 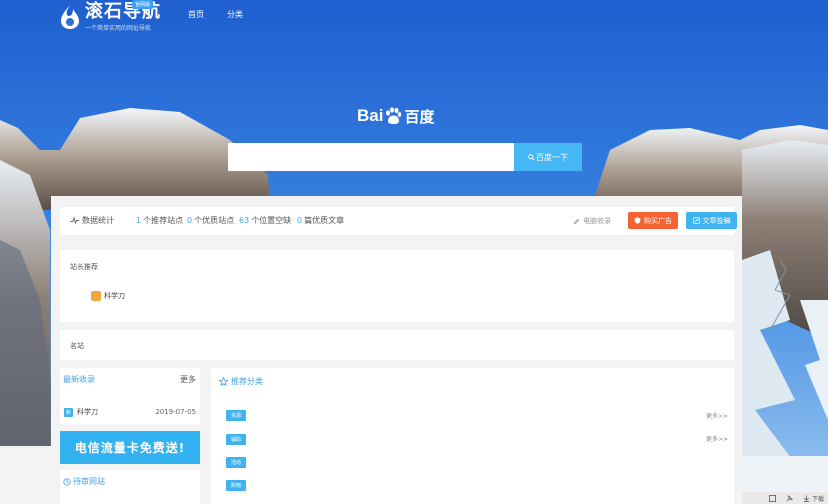 I want to click on stats-label: 数据统计, so click(x=92, y=220).